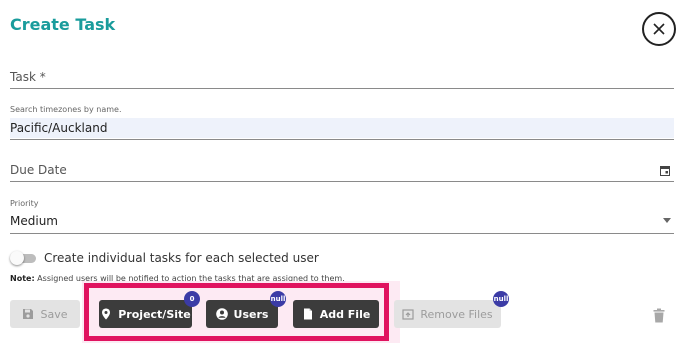 Image resolution: width=688 pixels, height=344 pixels. Describe the element at coordinates (342, 233) in the screenshot. I see `priority-underline` at that location.